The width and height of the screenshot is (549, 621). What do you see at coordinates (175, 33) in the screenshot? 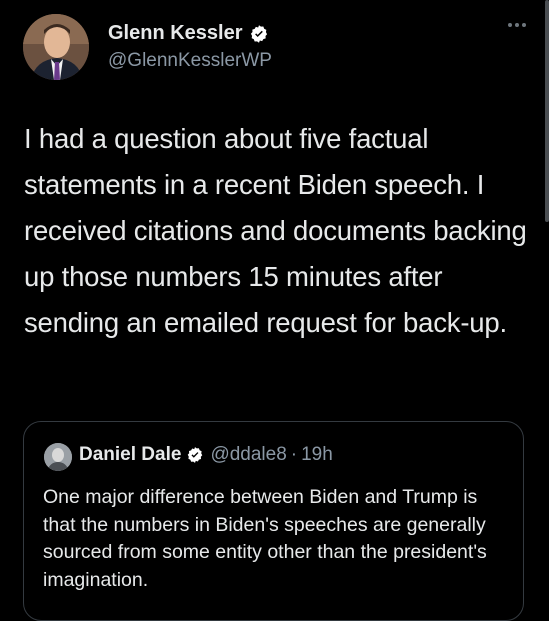
I see `author-name: Glenn Kessler` at bounding box center [175, 33].